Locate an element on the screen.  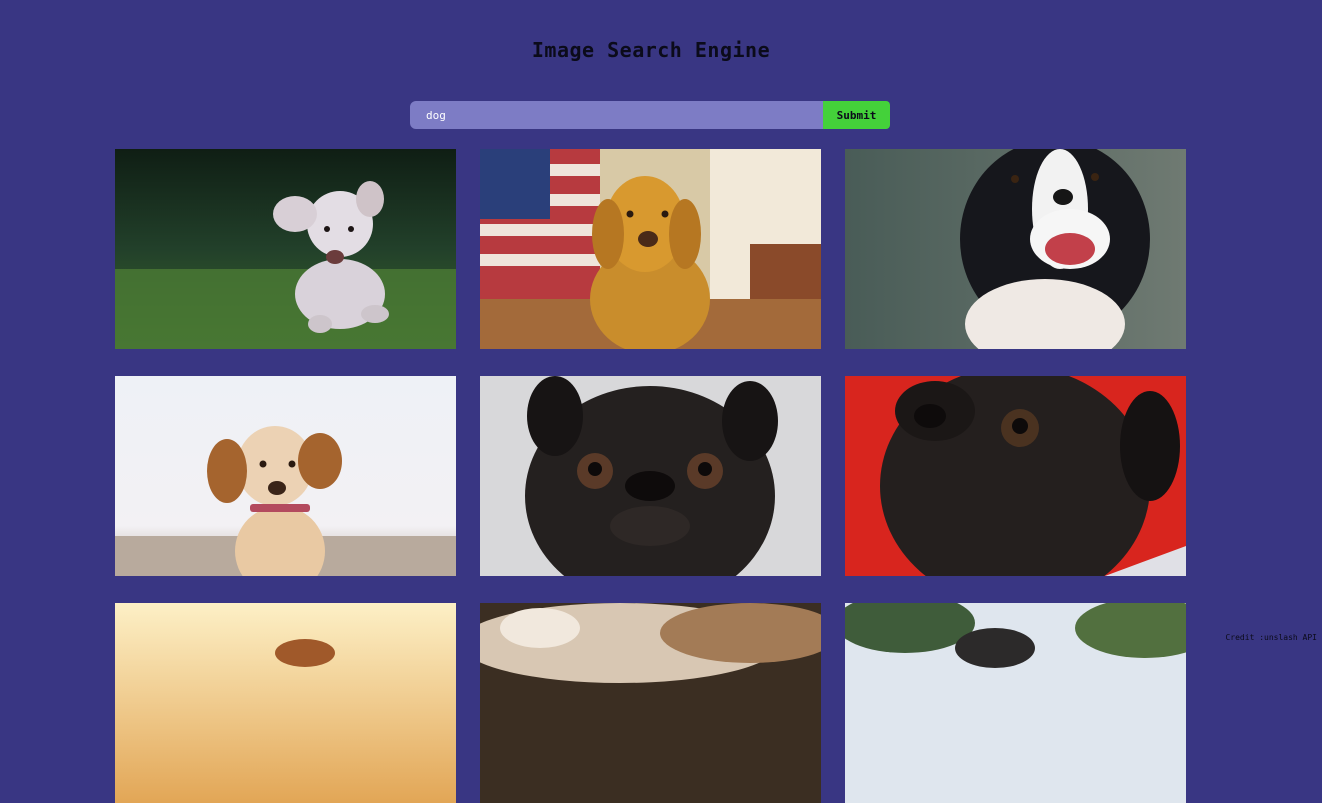
result-image-black-pug-grey is located at coordinates (650, 476).